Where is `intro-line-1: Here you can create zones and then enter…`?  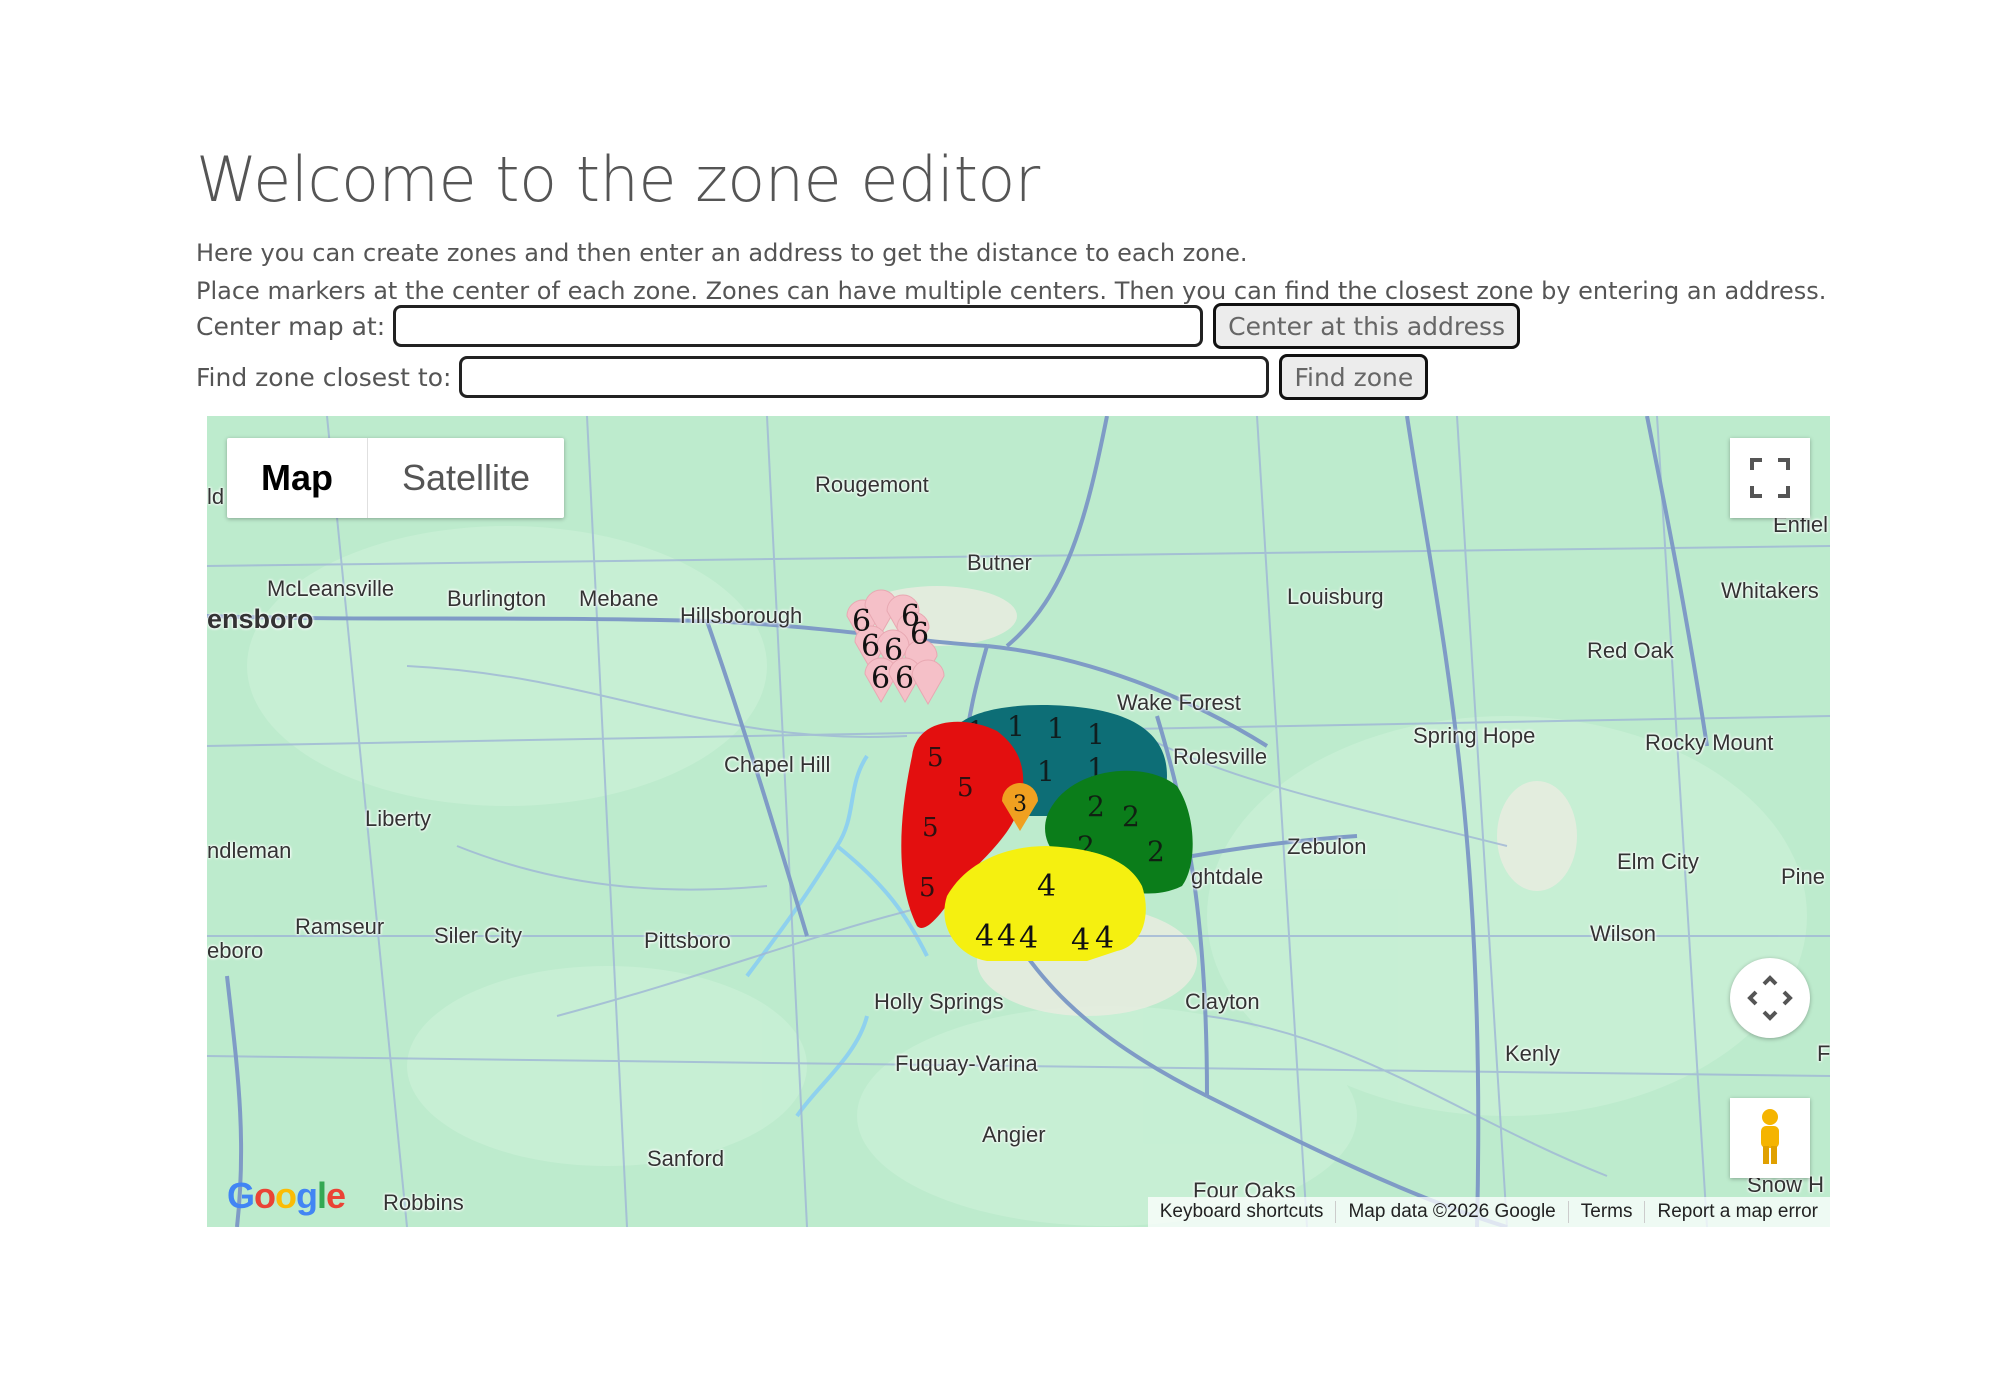 intro-line-1: Here you can create zones and then enter… is located at coordinates (722, 253).